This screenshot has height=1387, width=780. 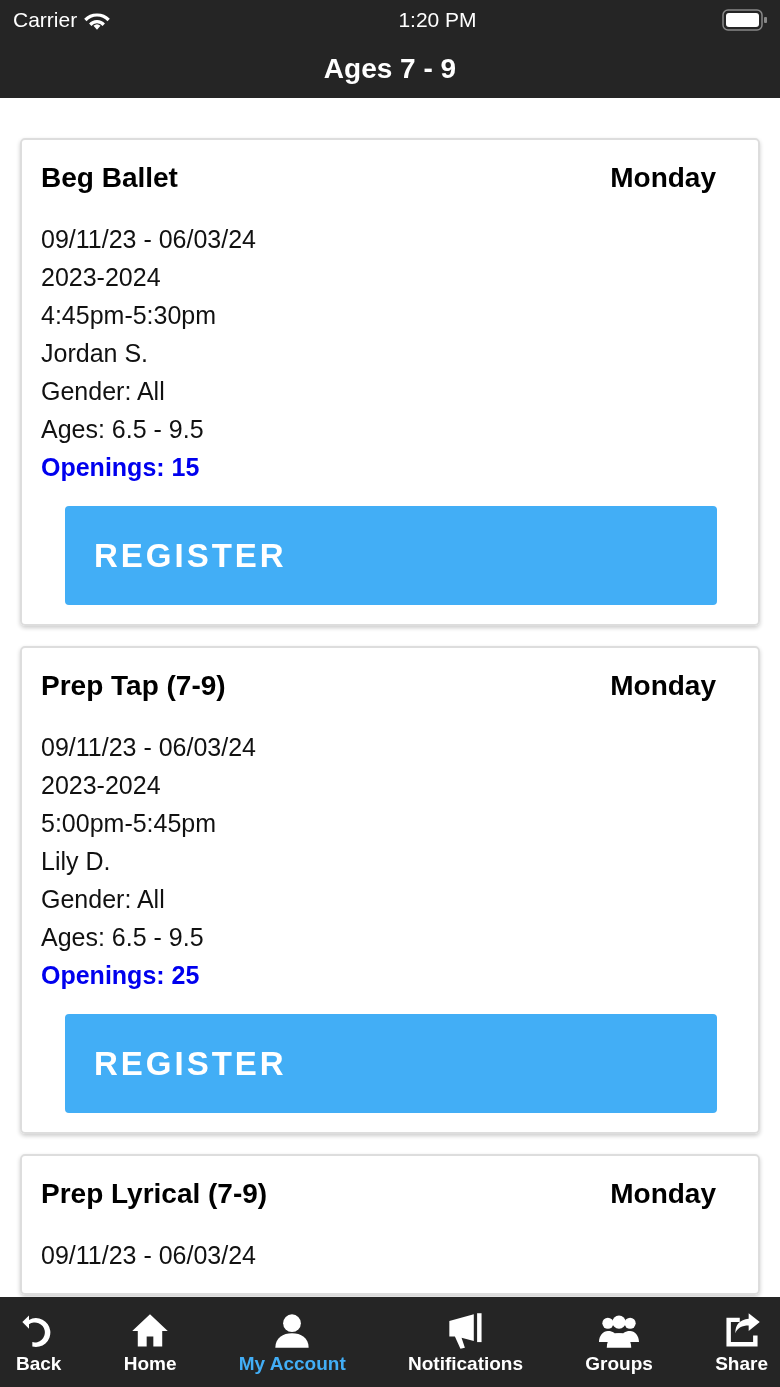 I want to click on tab-label: Notifications, so click(x=466, y=1364).